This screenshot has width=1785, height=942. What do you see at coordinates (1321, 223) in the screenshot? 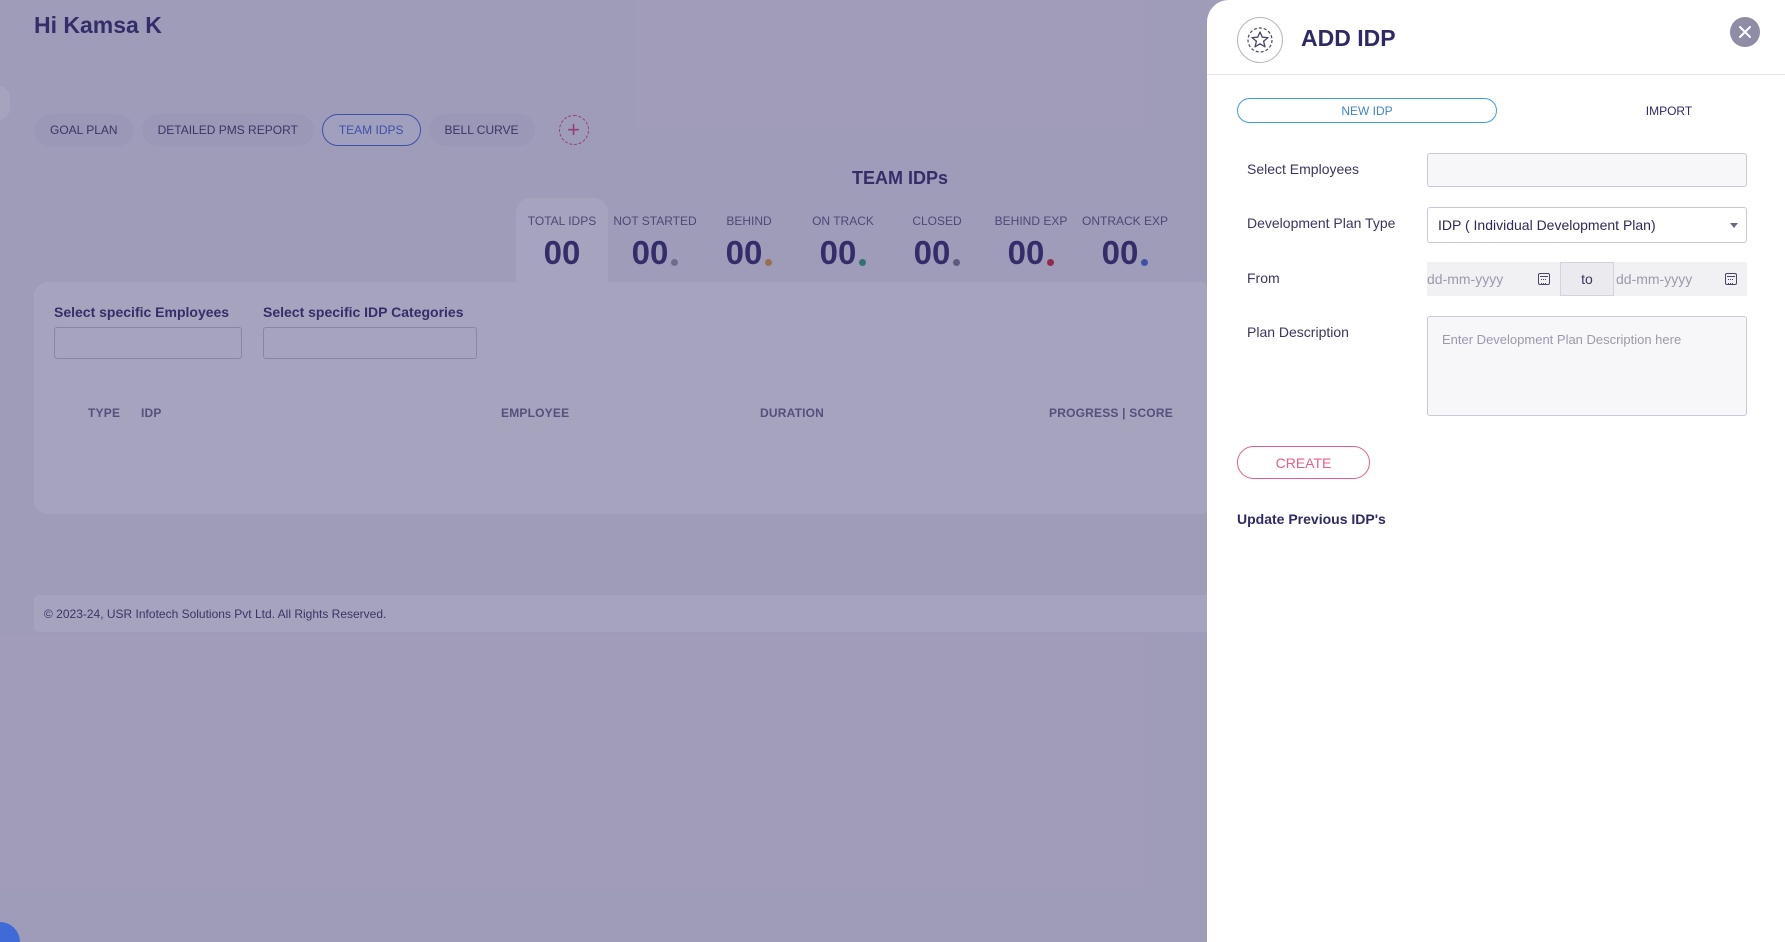
I see `plan-type-label: Development Plan Type` at bounding box center [1321, 223].